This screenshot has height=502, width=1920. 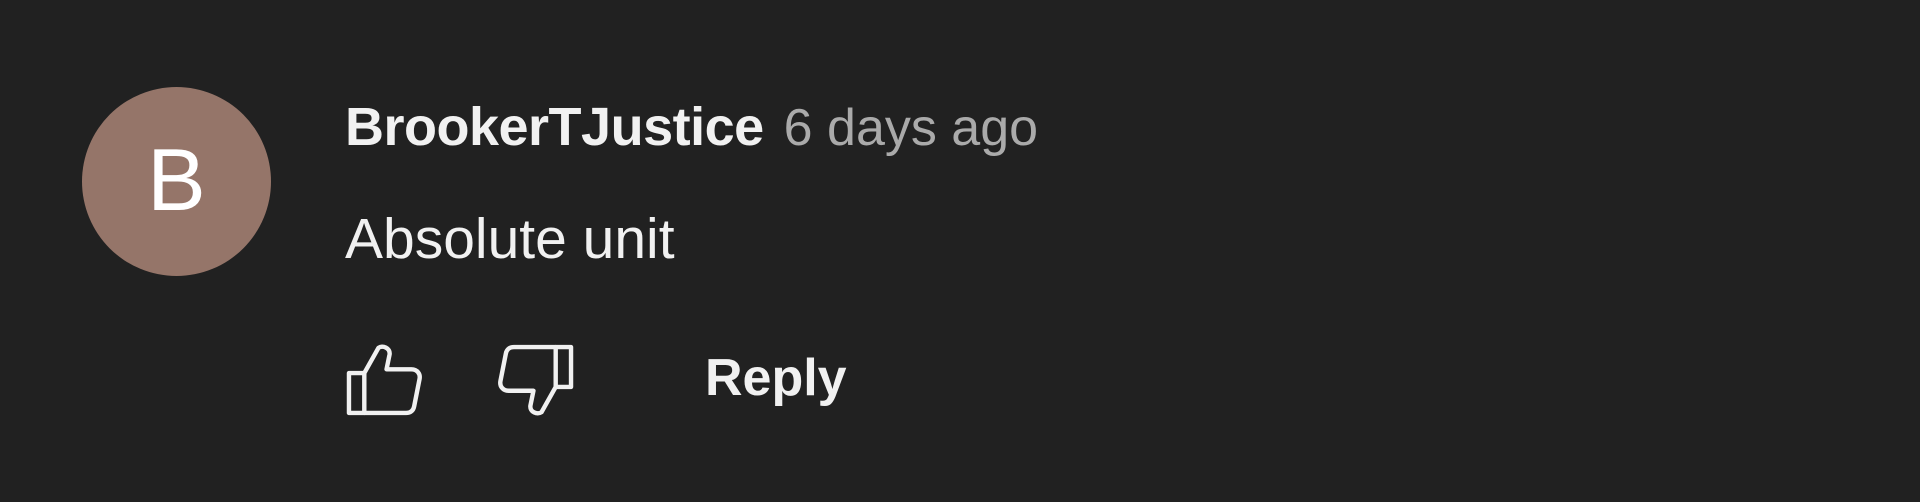 I want to click on like-button, so click(x=385, y=380).